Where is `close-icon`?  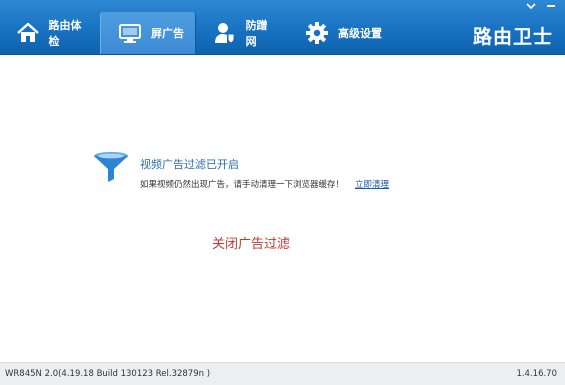
close-icon is located at coordinates (551, 8).